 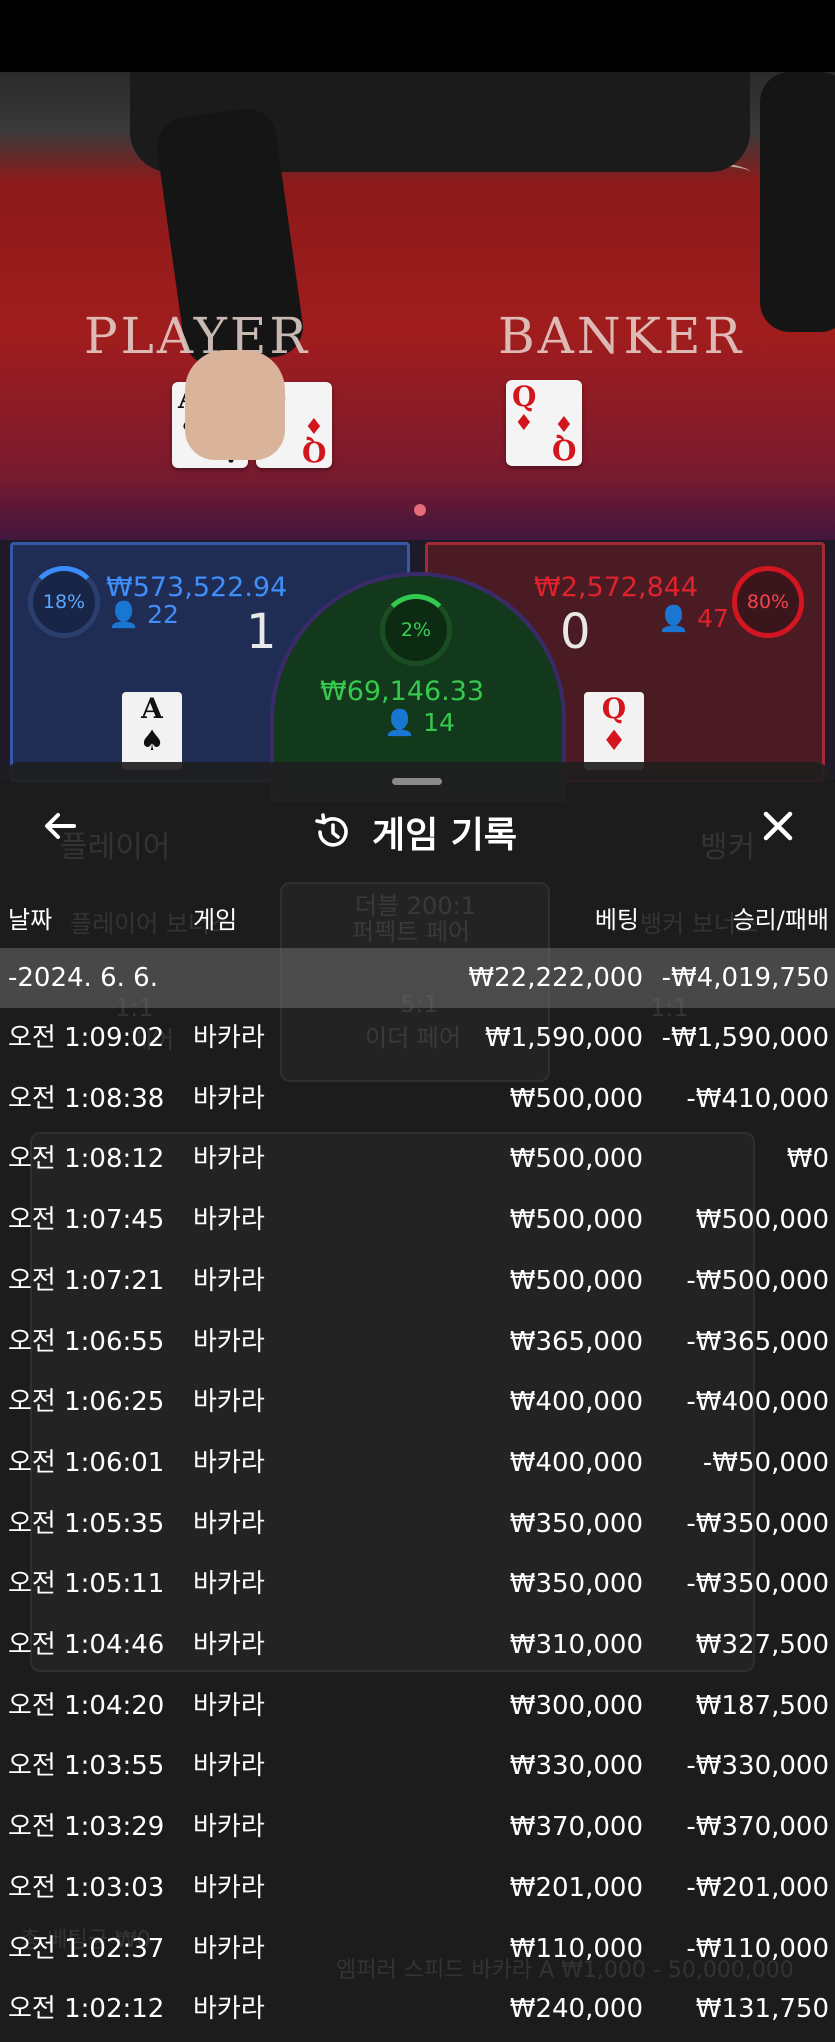 What do you see at coordinates (417, 1584) in the screenshot?
I see `history-row: 오전 1:05:11 바카라 ₩350,000 -₩350,000` at bounding box center [417, 1584].